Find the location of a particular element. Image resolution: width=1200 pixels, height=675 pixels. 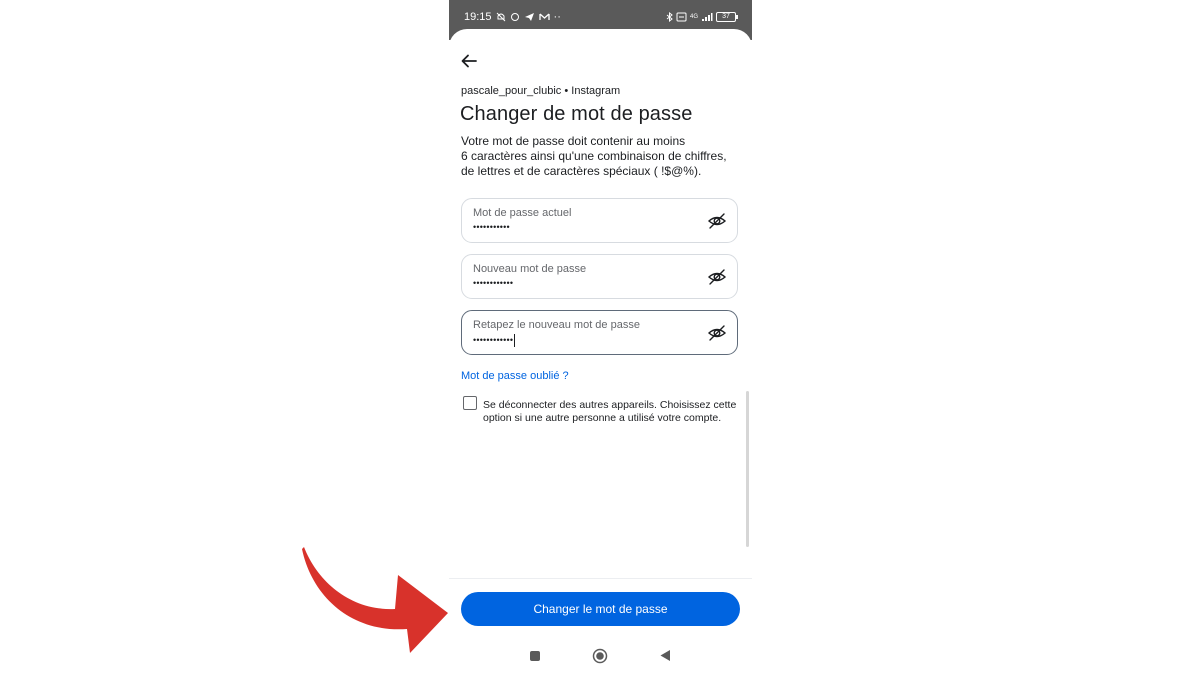

confirm-password-value-wrap: •••••••••••• is located at coordinates (494, 340).